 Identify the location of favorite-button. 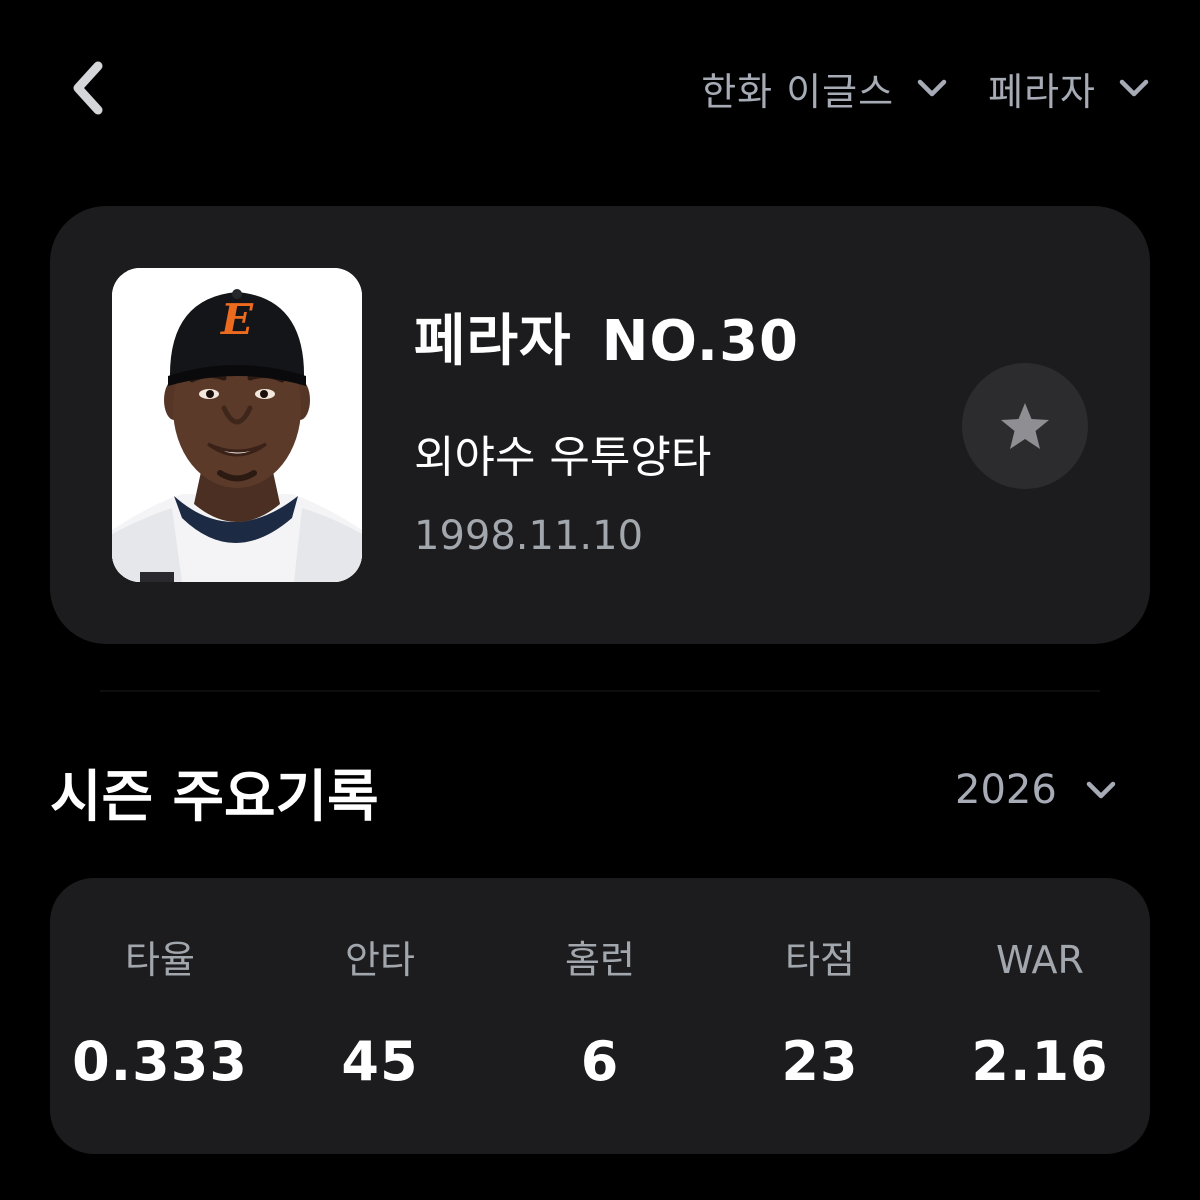
(1025, 426).